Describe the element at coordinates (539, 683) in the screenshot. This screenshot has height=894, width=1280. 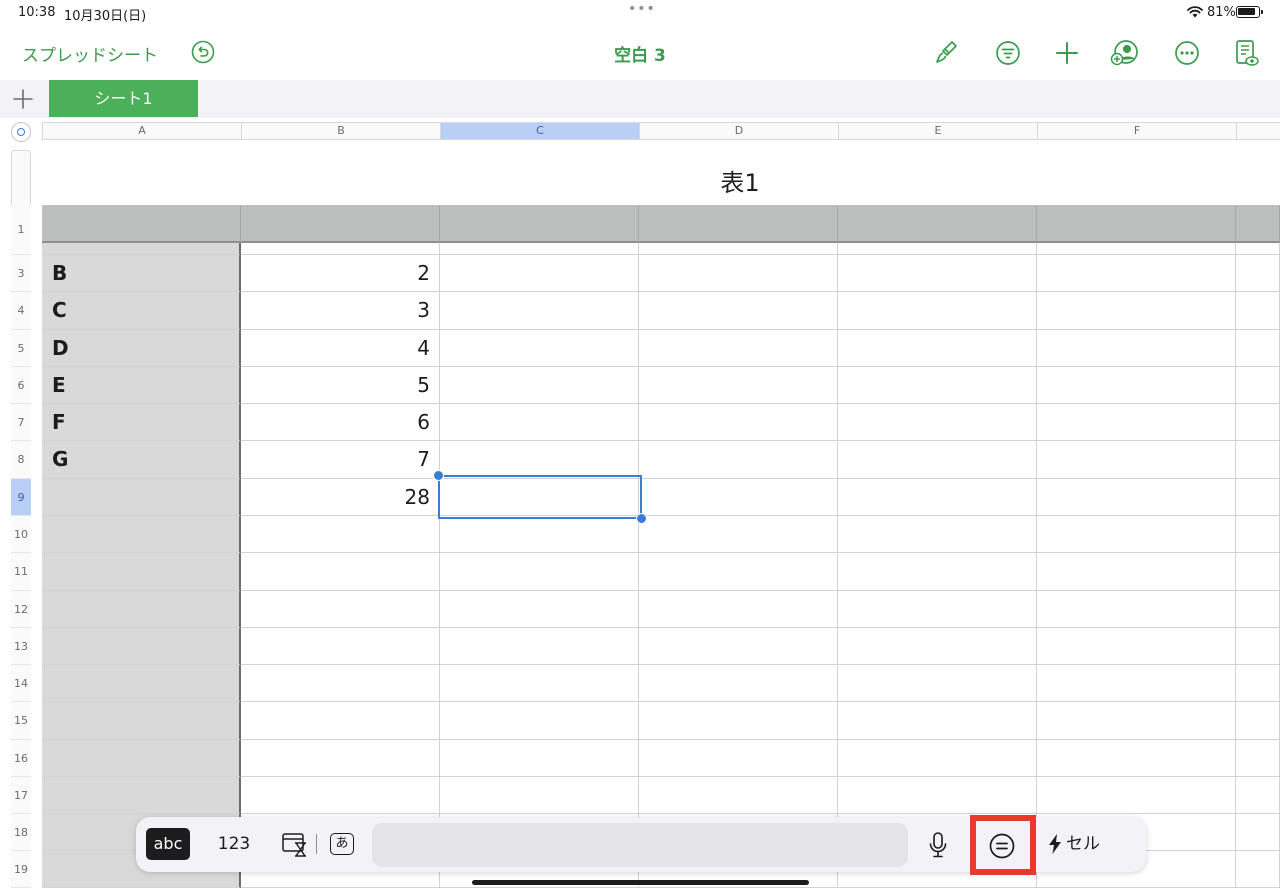
I see `cell-c14` at that location.